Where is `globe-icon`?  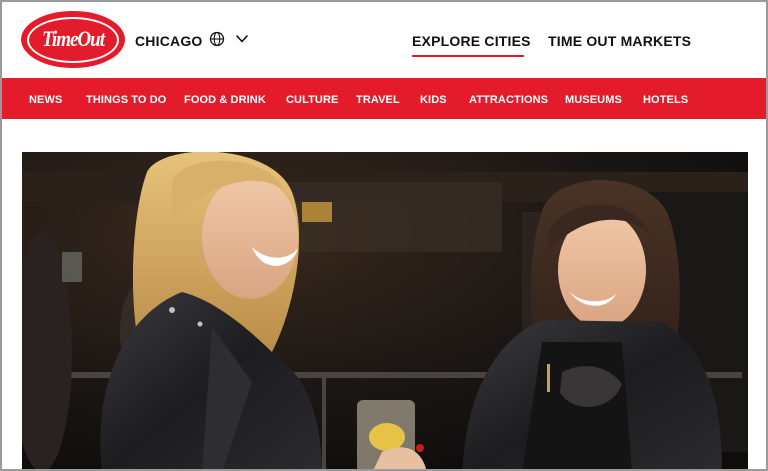
globe-icon is located at coordinates (217, 39).